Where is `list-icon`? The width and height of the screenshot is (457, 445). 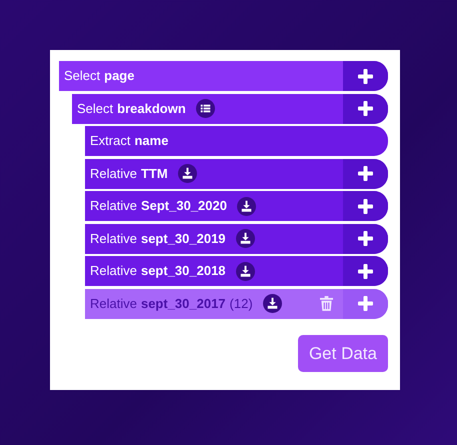 list-icon is located at coordinates (205, 108).